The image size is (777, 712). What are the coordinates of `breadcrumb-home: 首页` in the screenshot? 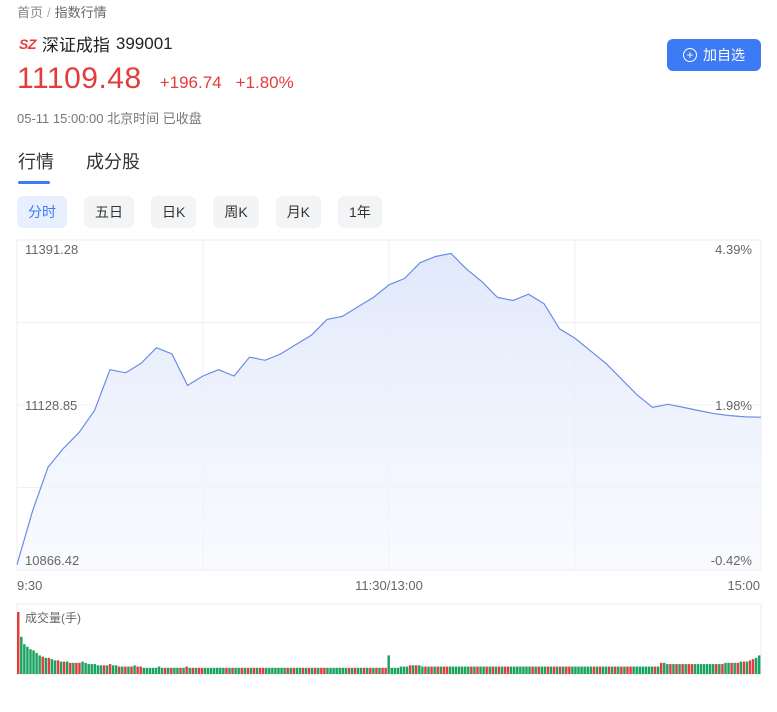 It's located at (30, 12).